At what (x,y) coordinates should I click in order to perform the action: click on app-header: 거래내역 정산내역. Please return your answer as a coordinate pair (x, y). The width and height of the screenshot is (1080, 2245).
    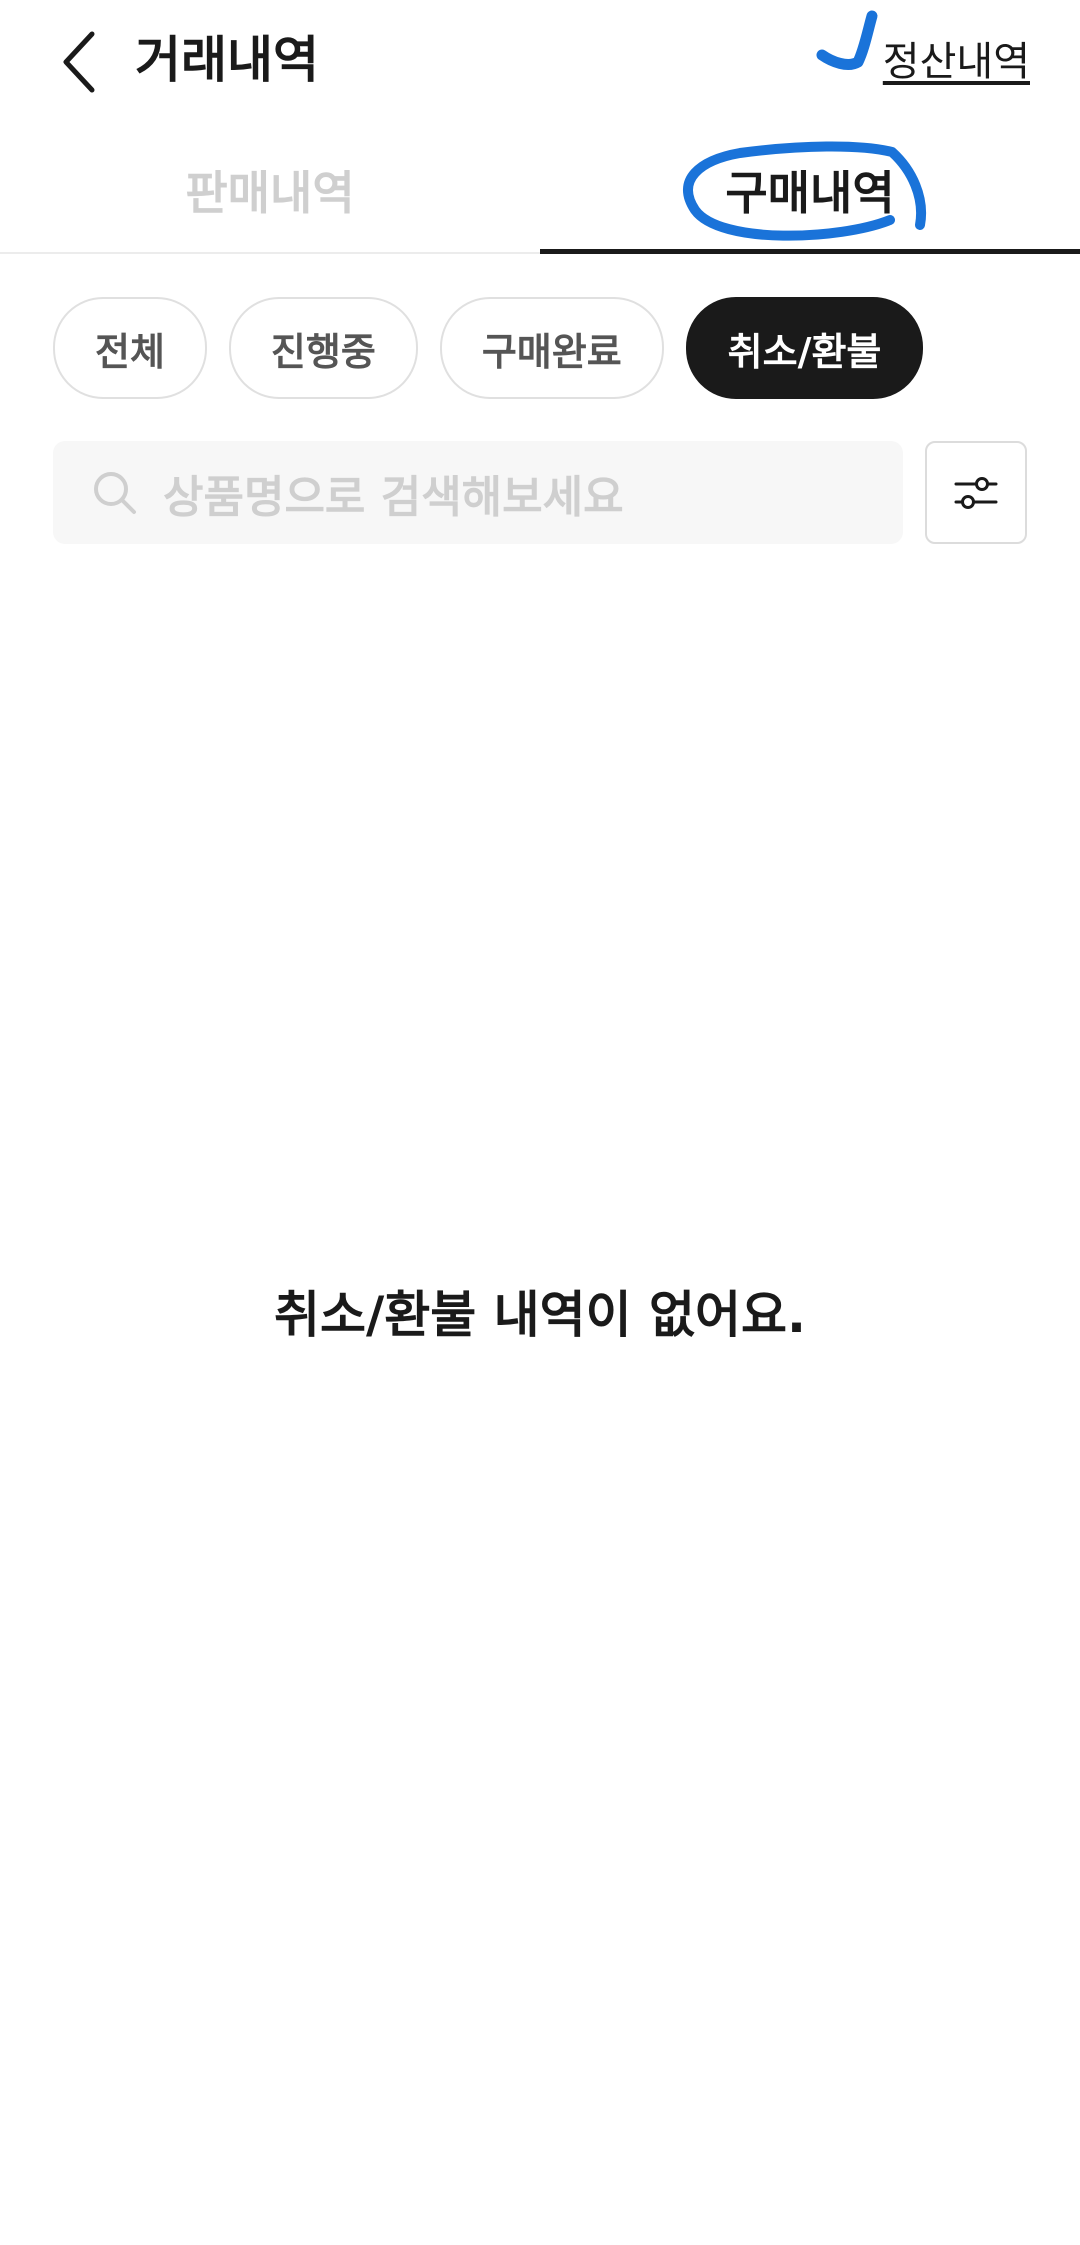
    Looking at the image, I should click on (540, 62).